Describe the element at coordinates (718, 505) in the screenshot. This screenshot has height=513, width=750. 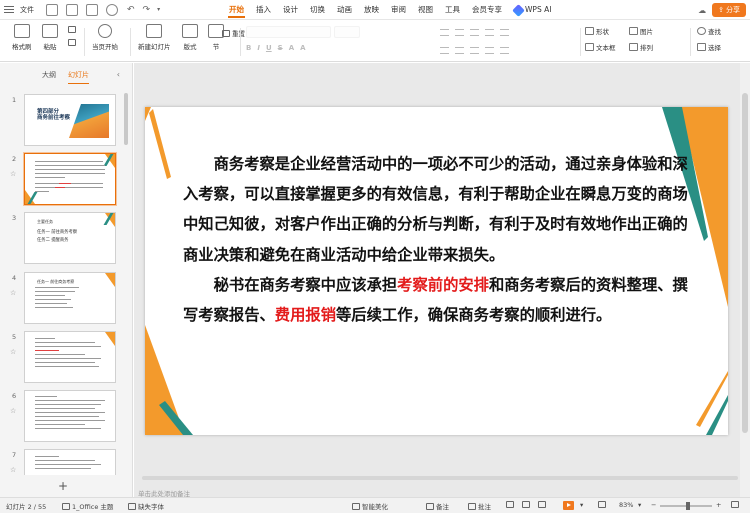
I see `zoom-in-icon: +` at that location.